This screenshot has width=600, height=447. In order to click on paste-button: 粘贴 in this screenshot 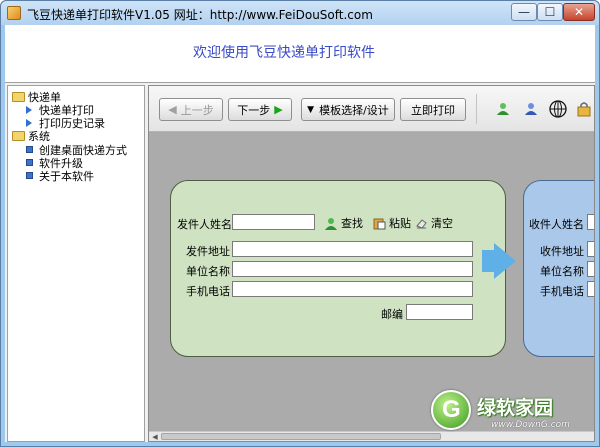, I will do `click(392, 223)`.